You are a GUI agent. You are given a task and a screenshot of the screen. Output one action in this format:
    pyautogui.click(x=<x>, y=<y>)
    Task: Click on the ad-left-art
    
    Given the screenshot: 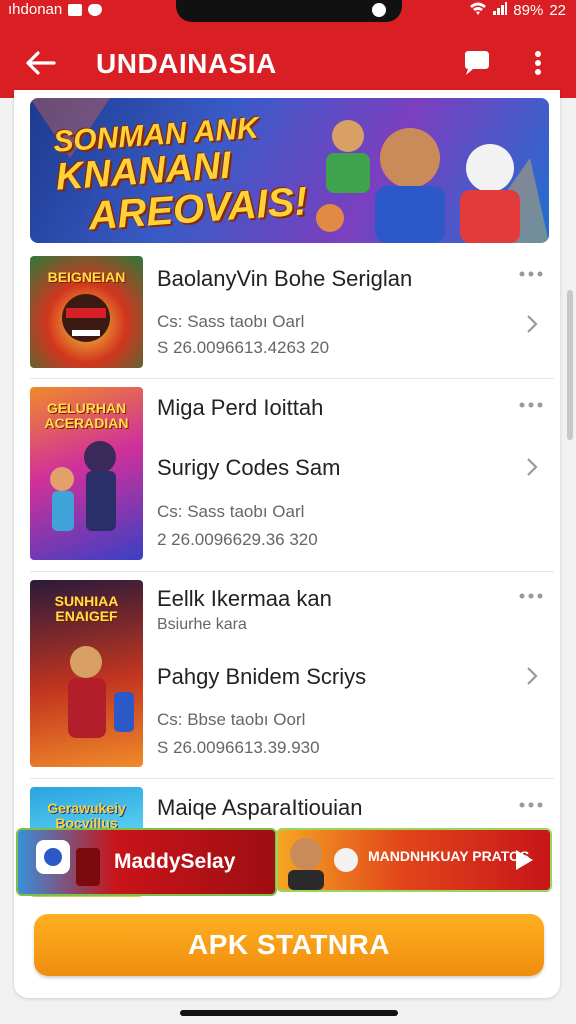 What is the action you would take?
    pyautogui.click(x=68, y=863)
    